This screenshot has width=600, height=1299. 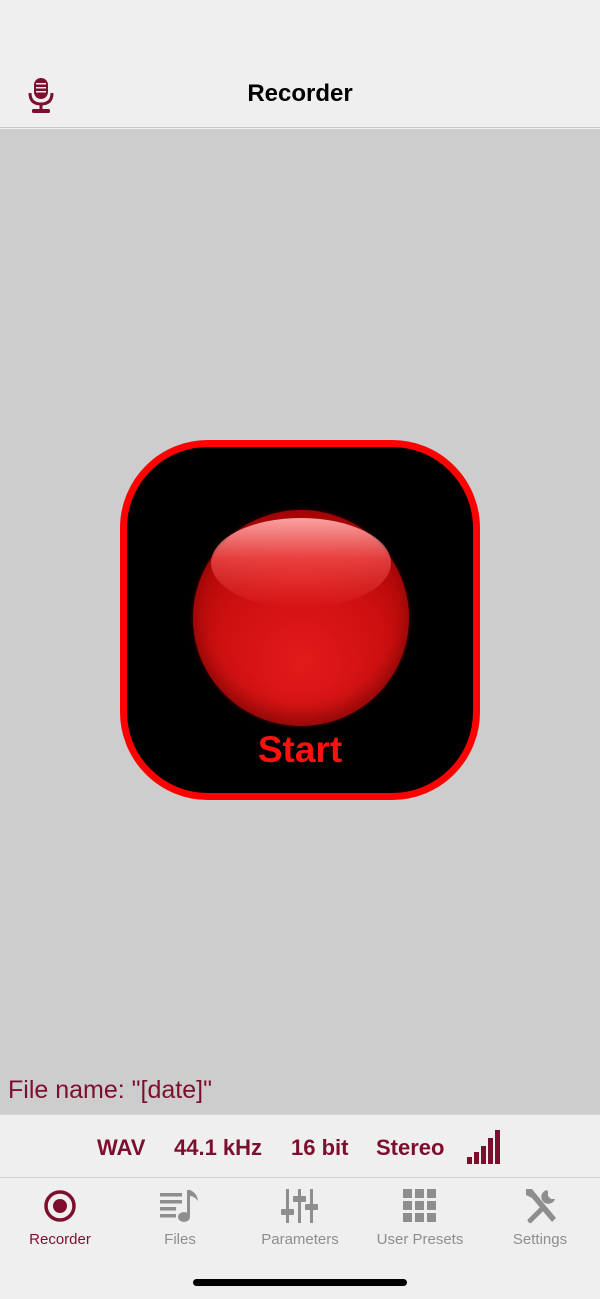 I want to click on sliders-icon, so click(x=299, y=1206).